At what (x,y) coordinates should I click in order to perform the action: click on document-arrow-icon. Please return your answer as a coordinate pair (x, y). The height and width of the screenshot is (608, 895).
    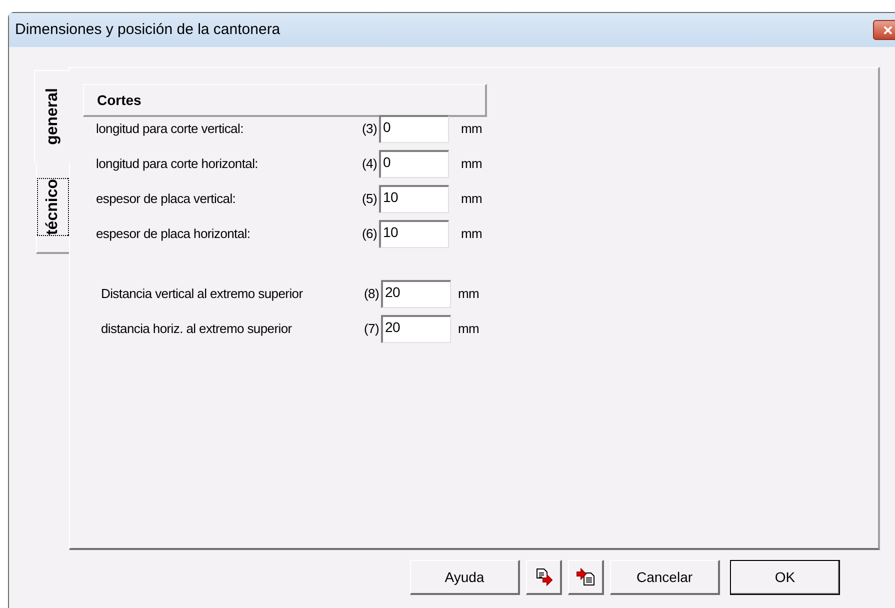
    Looking at the image, I should click on (544, 577).